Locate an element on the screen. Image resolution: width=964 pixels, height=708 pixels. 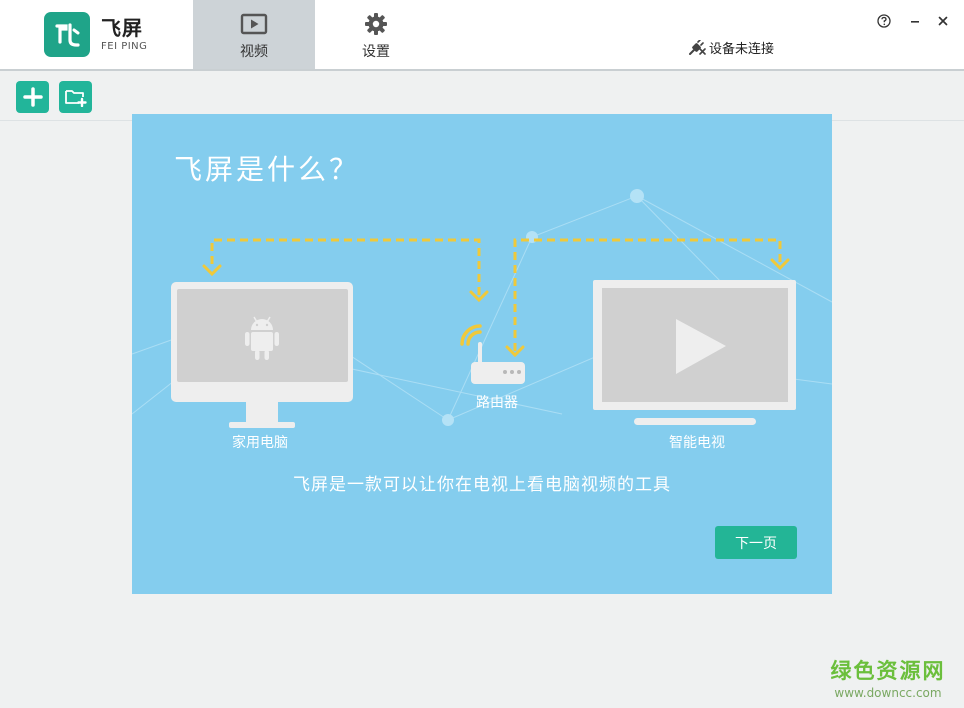
app-logo is located at coordinates (67, 34).